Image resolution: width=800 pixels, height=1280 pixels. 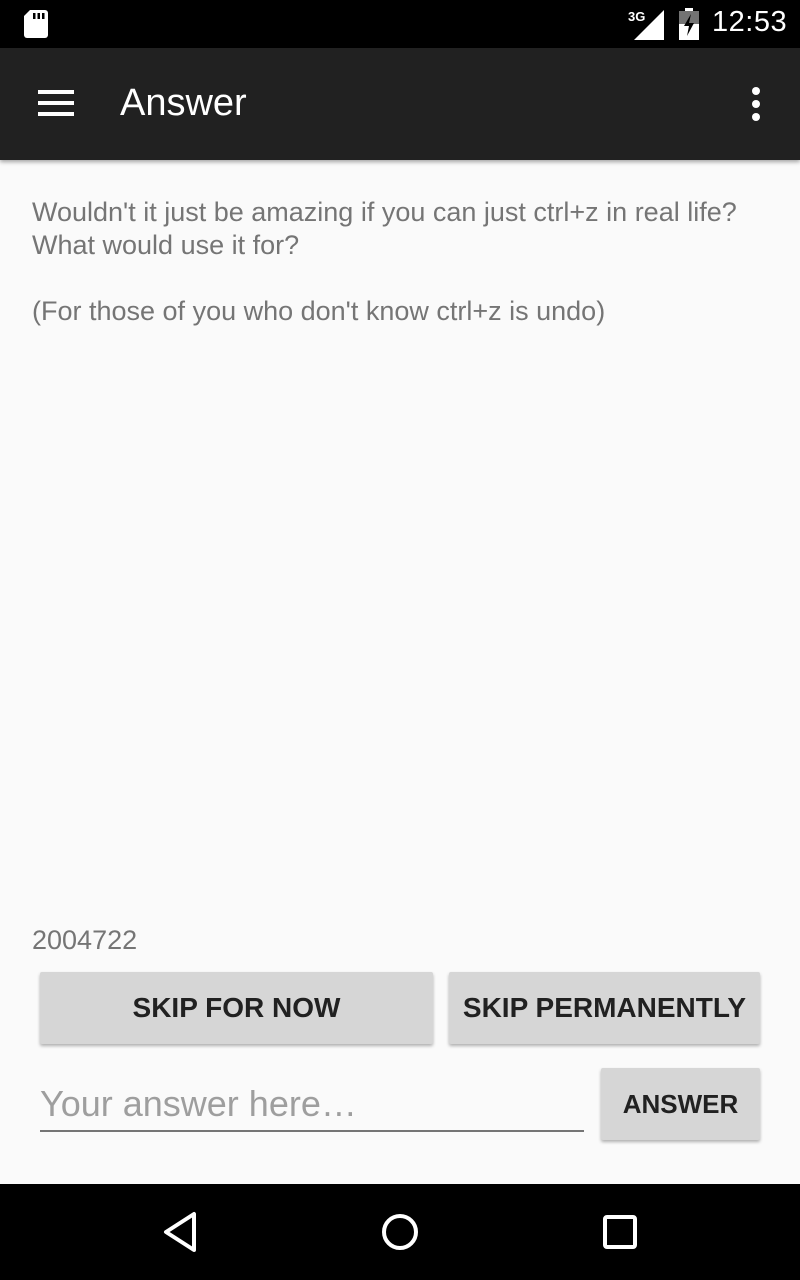 I want to click on battery-icon, so click(x=689, y=24).